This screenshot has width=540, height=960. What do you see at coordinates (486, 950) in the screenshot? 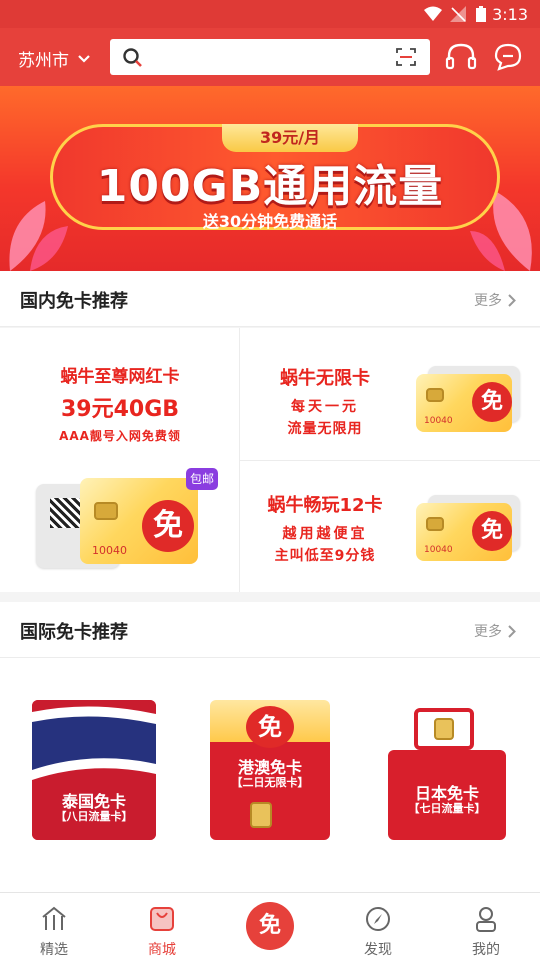
I see `tab-label: 我的` at bounding box center [486, 950].